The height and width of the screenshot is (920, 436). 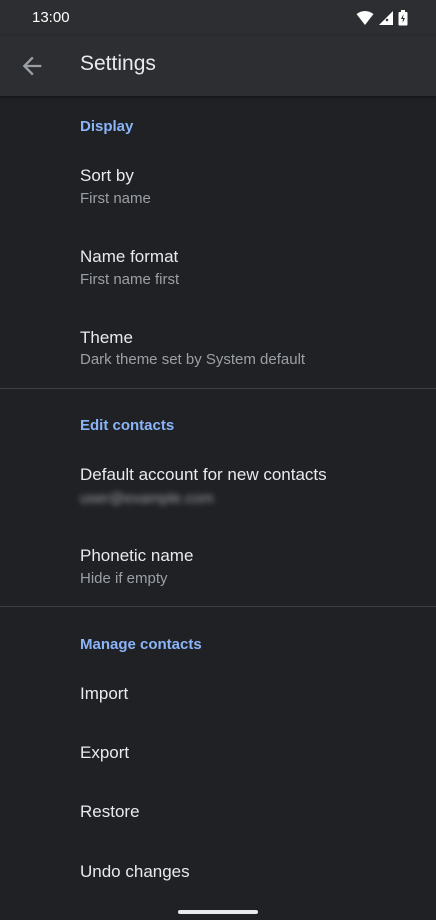 I want to click on setting-value: Hide if empty, so click(x=124, y=578).